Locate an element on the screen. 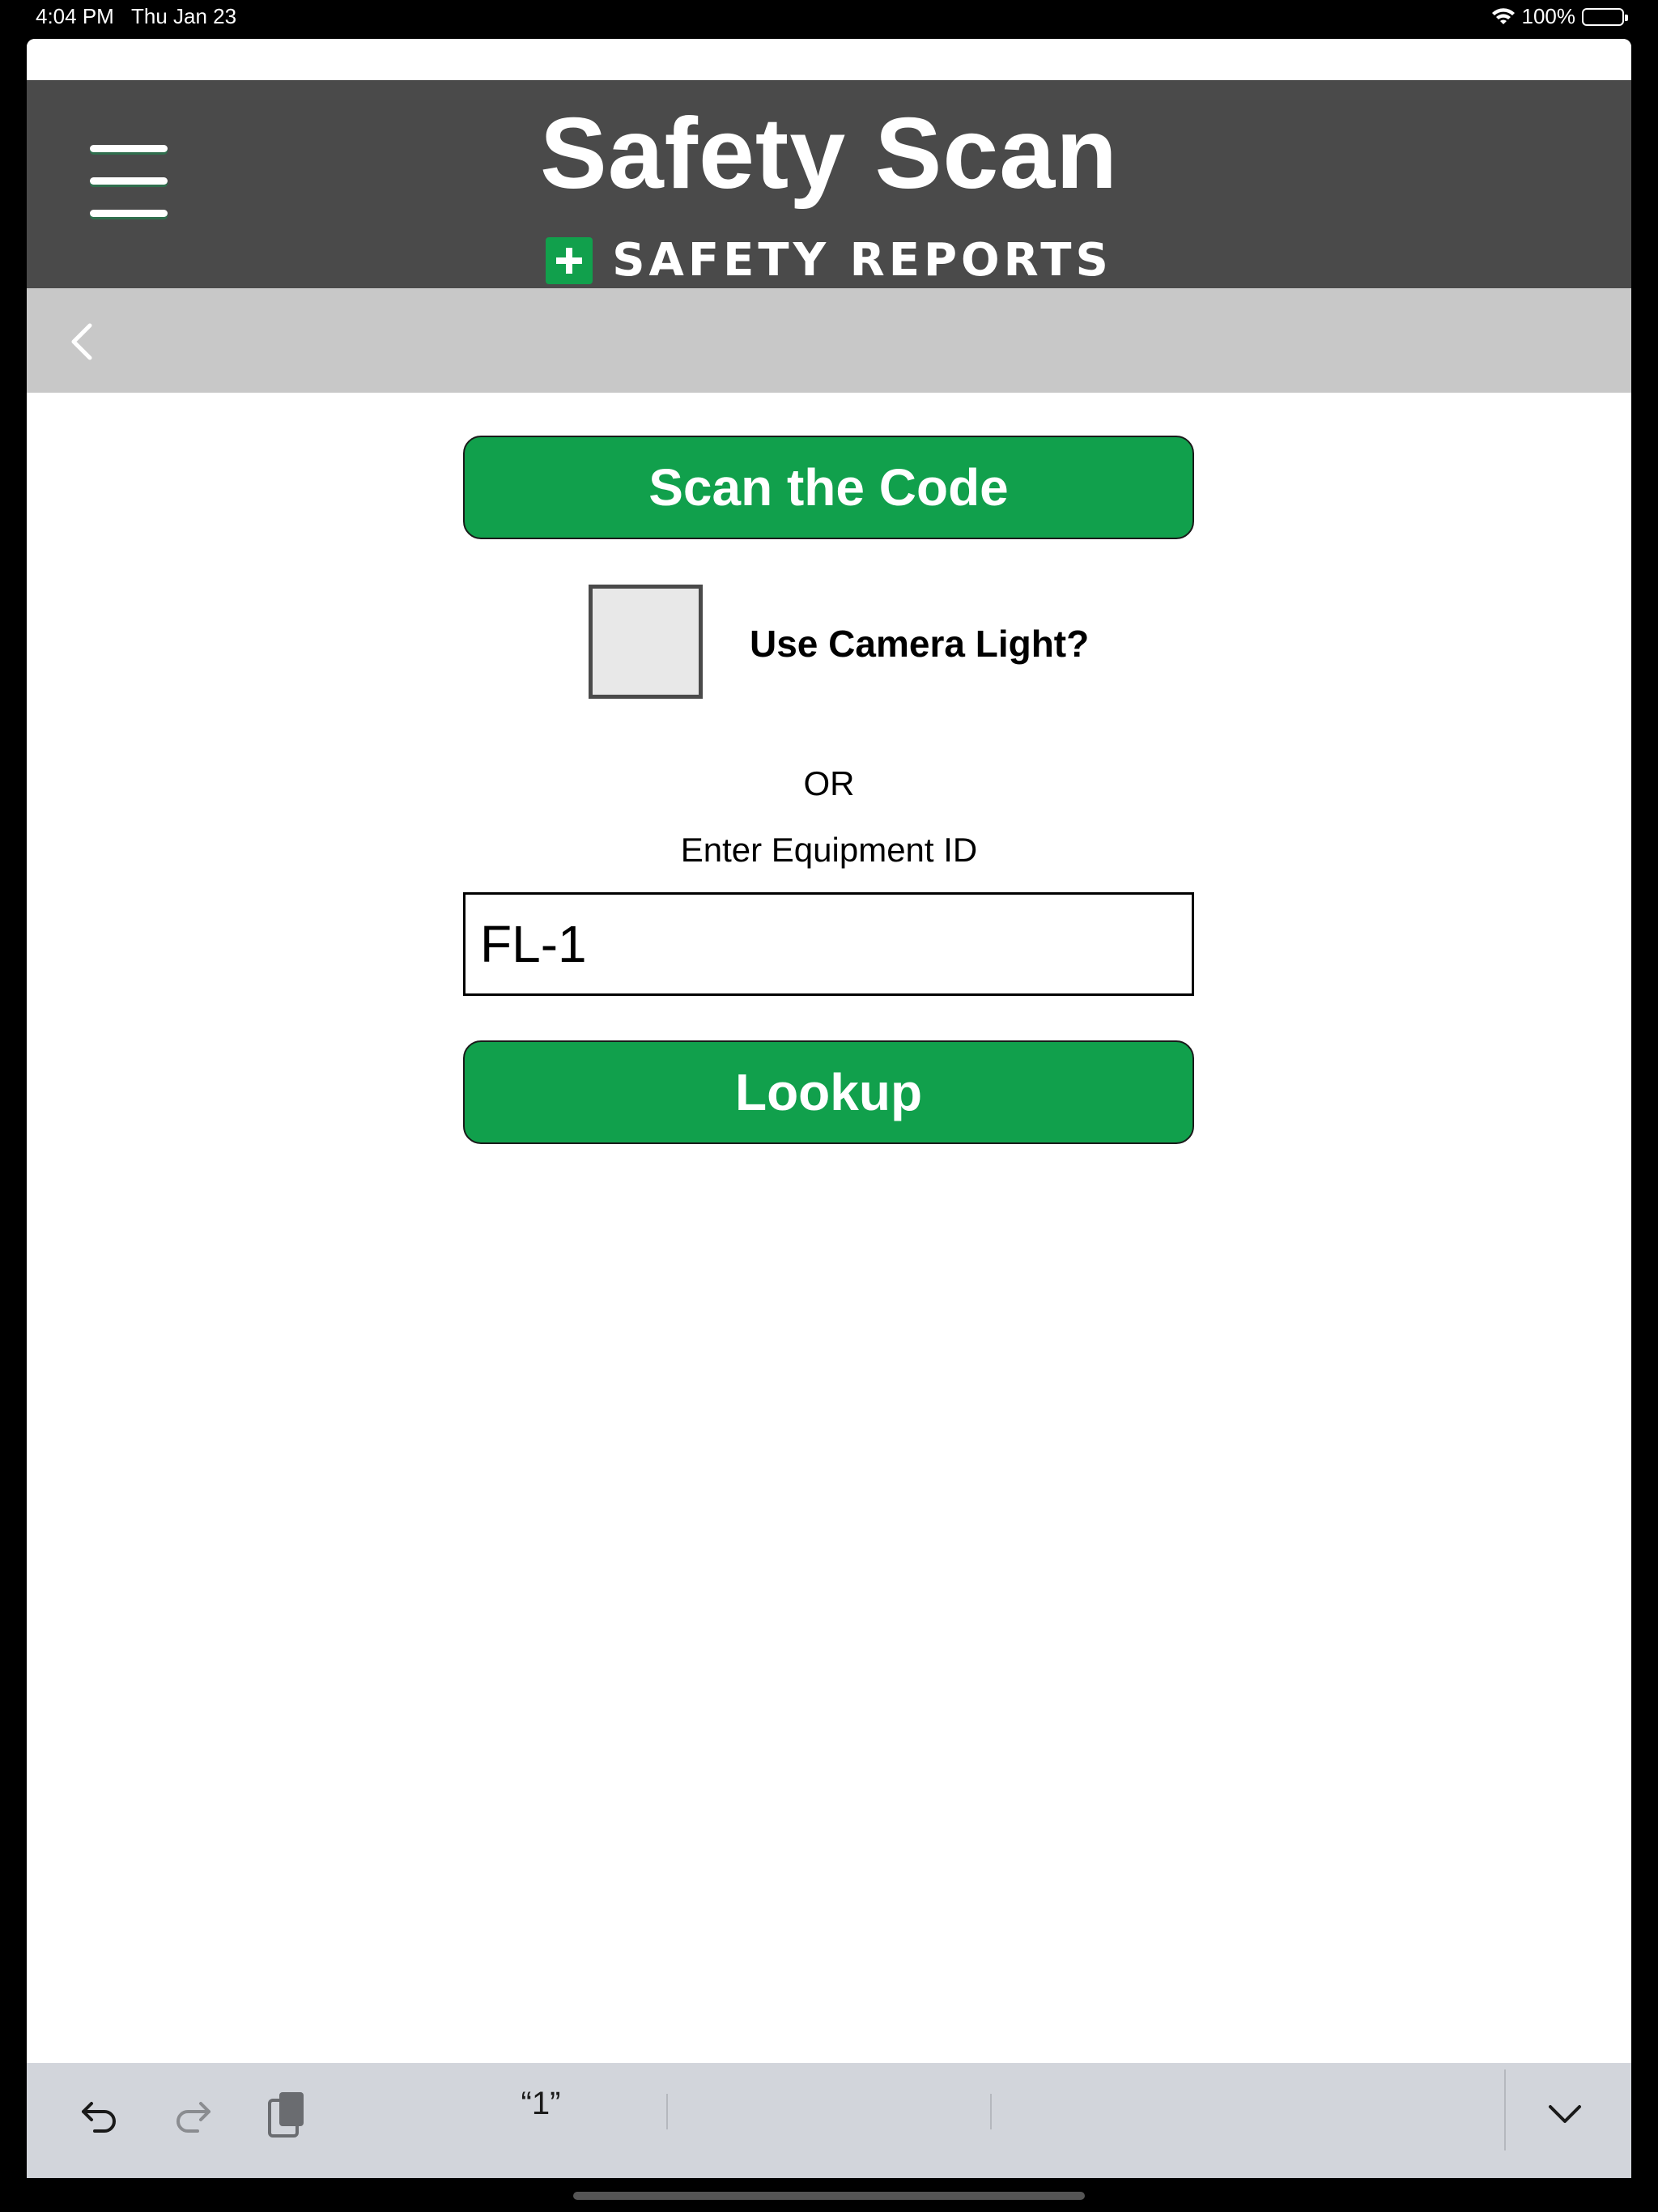  back-chevron-icon is located at coordinates (83, 341).